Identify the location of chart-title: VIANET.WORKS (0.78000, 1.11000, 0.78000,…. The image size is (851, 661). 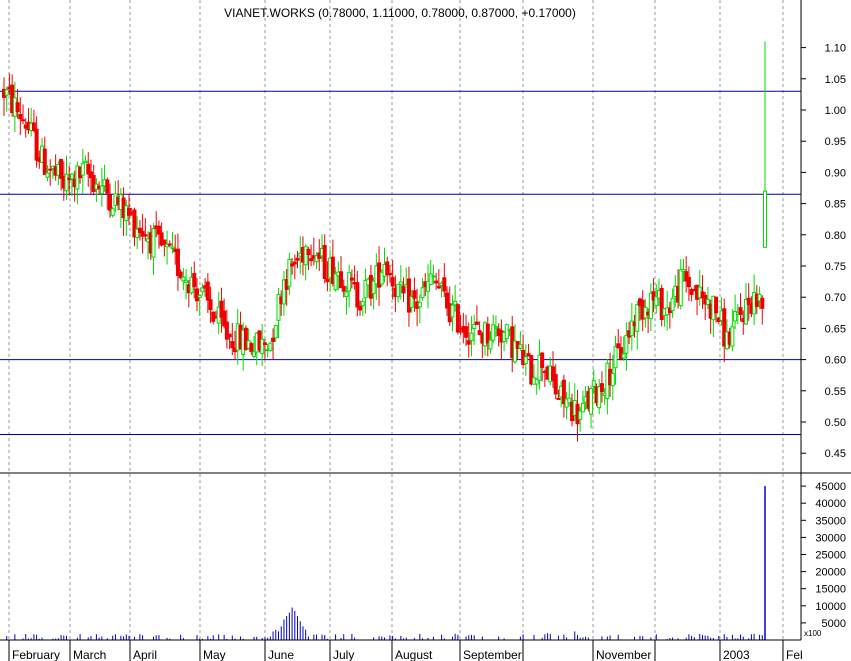
(400, 13).